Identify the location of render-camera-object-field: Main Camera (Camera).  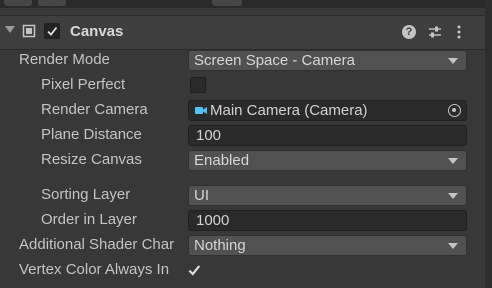
(327, 110).